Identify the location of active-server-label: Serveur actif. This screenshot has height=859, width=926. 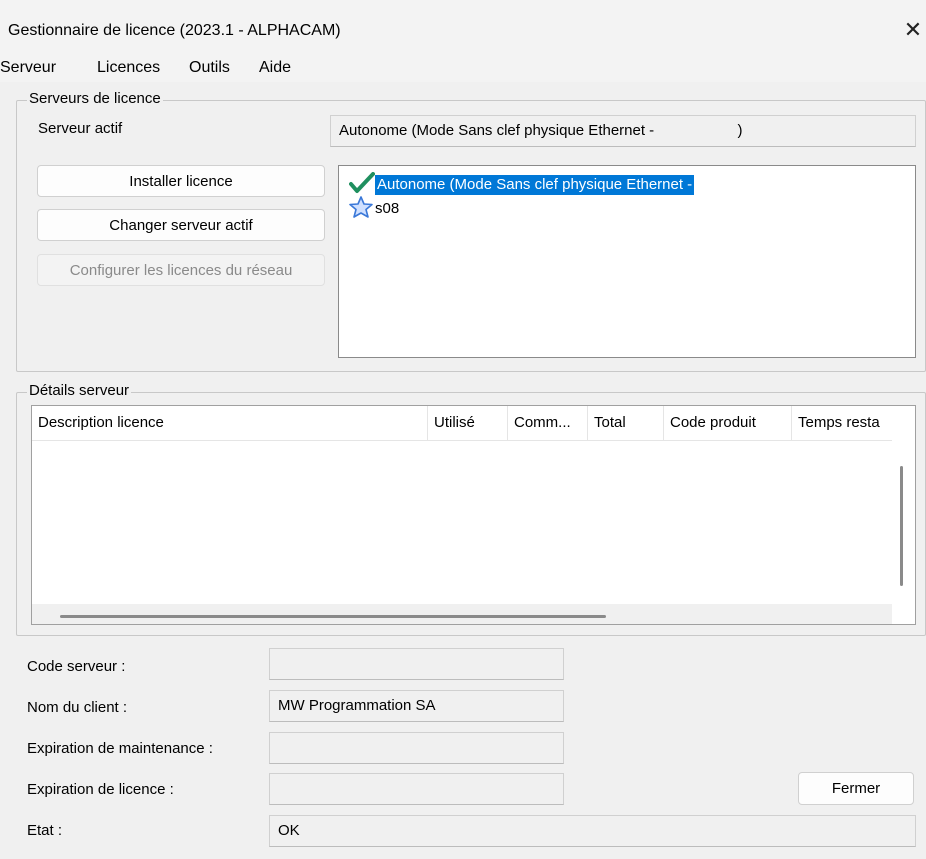
(80, 128).